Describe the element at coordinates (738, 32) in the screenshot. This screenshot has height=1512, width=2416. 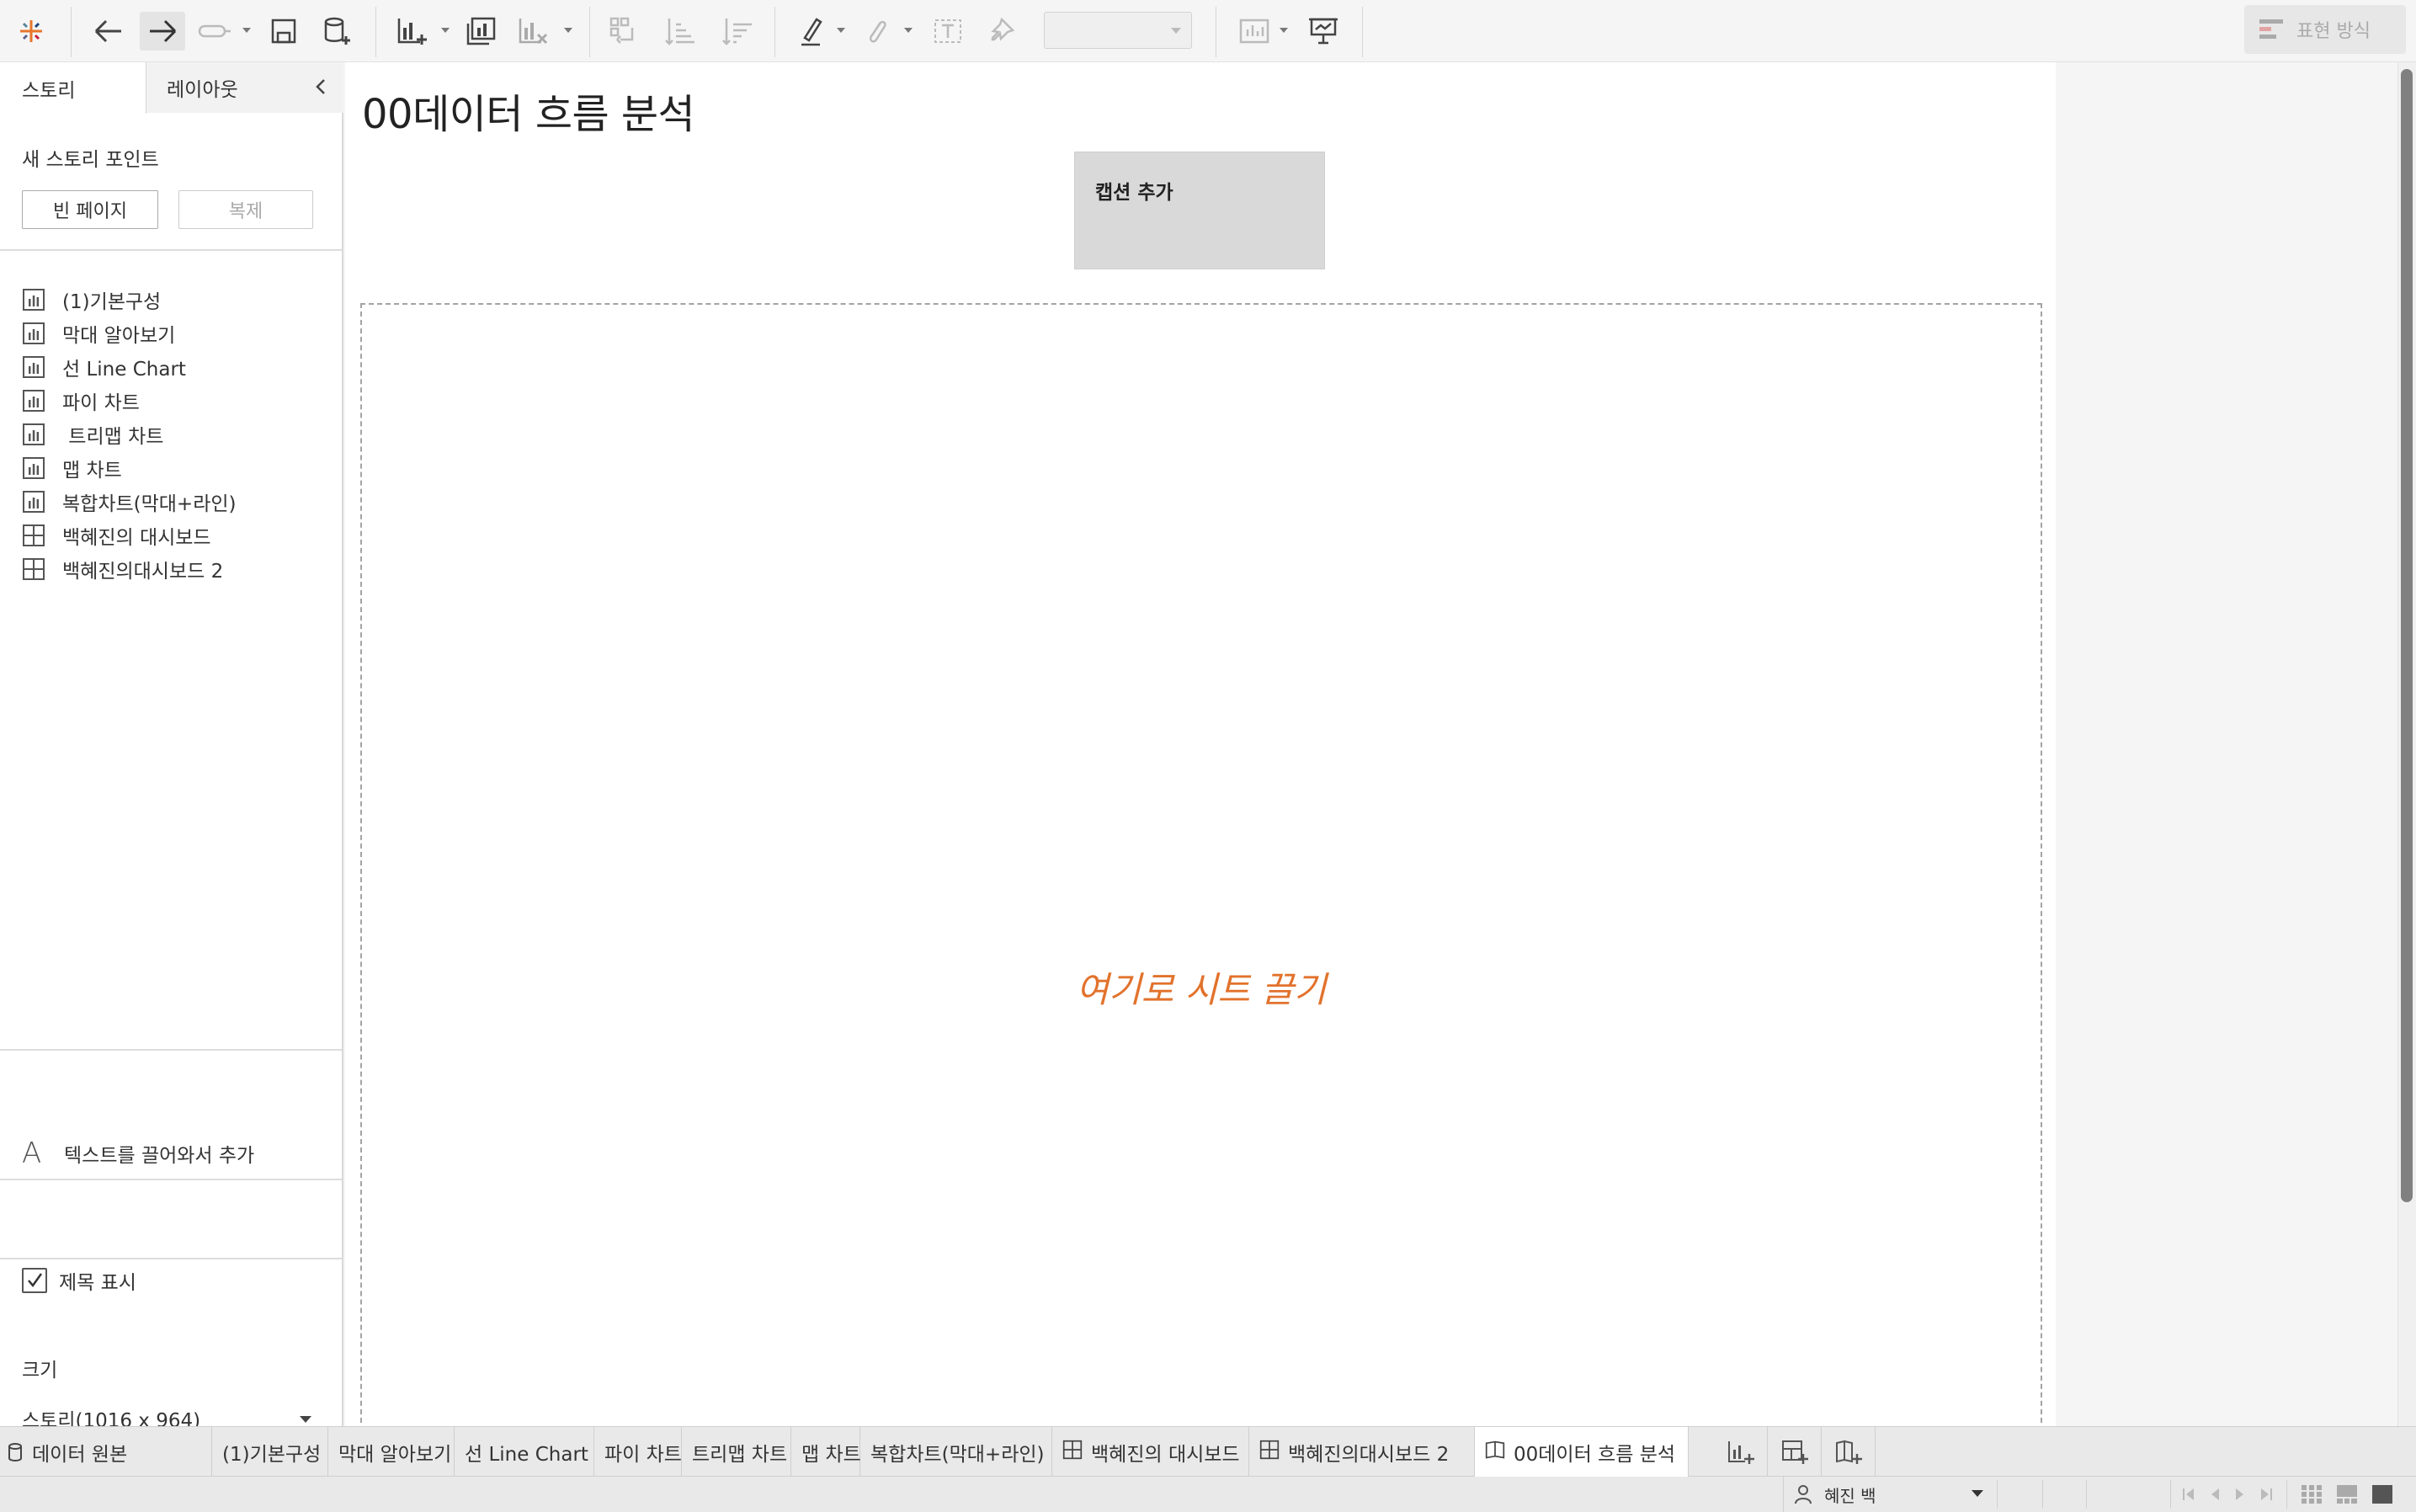
I see `sort-descending-icon` at that location.